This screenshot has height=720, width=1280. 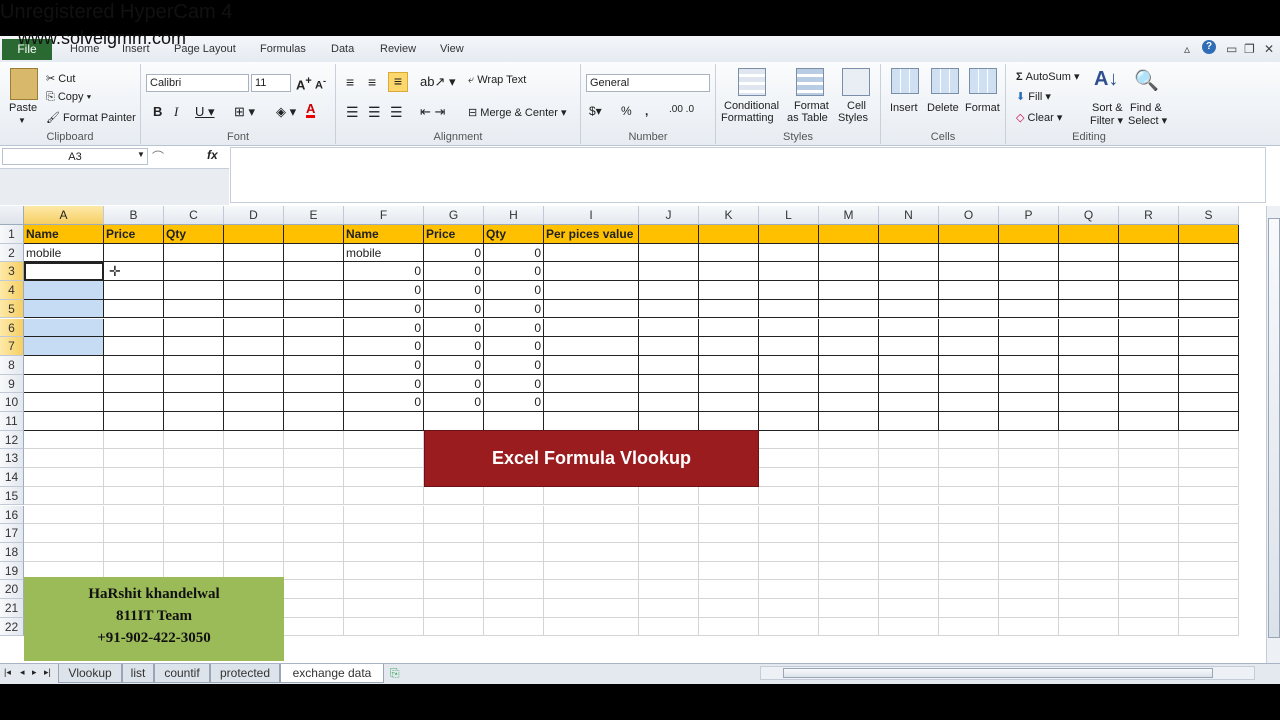 What do you see at coordinates (729, 215) in the screenshot?
I see `column-header-k: K` at bounding box center [729, 215].